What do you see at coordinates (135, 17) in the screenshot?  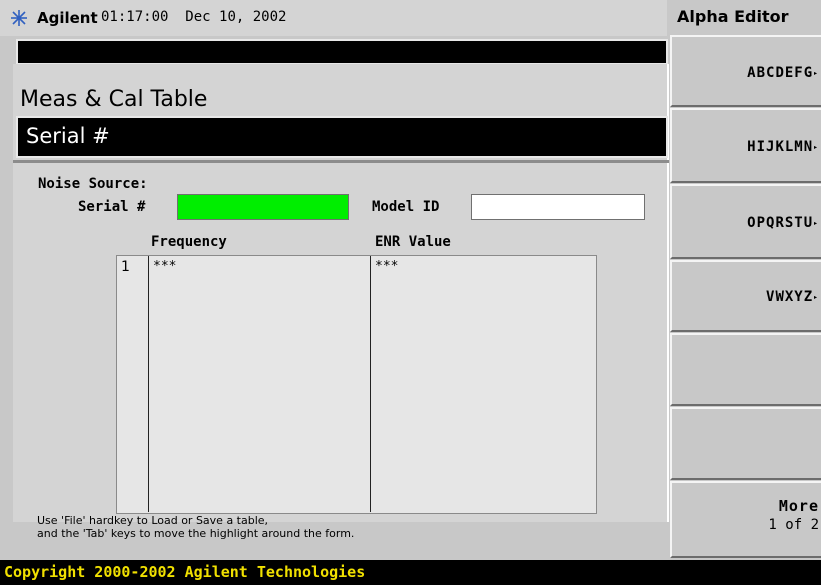 I see `time: 01:17:00` at bounding box center [135, 17].